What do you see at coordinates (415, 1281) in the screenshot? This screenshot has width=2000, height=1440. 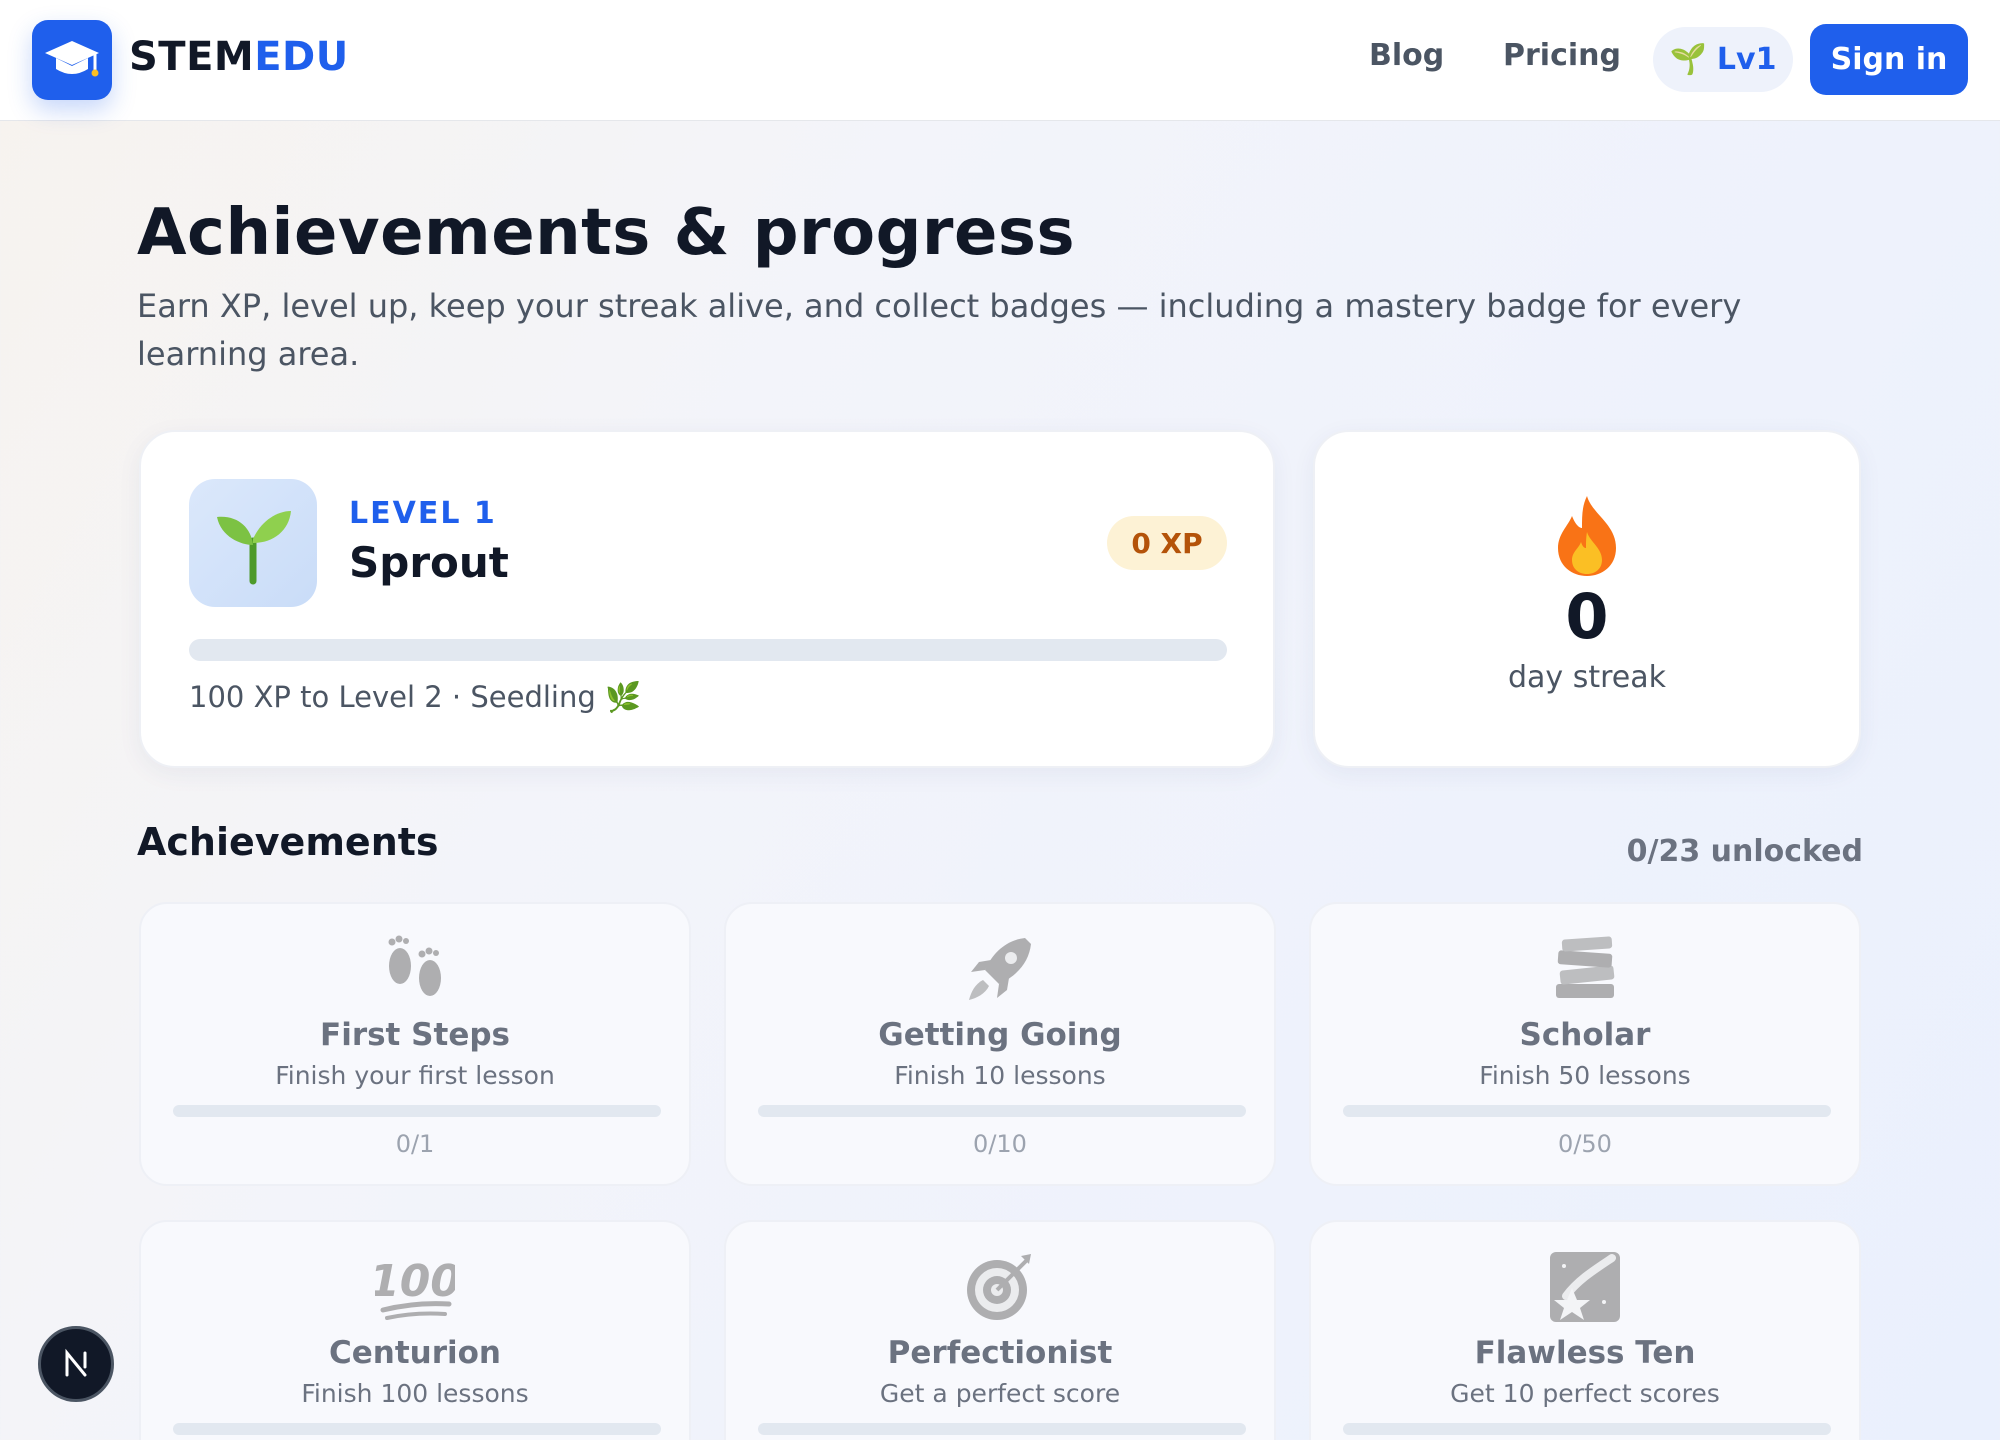 I see `svg-text: 100` at bounding box center [415, 1281].